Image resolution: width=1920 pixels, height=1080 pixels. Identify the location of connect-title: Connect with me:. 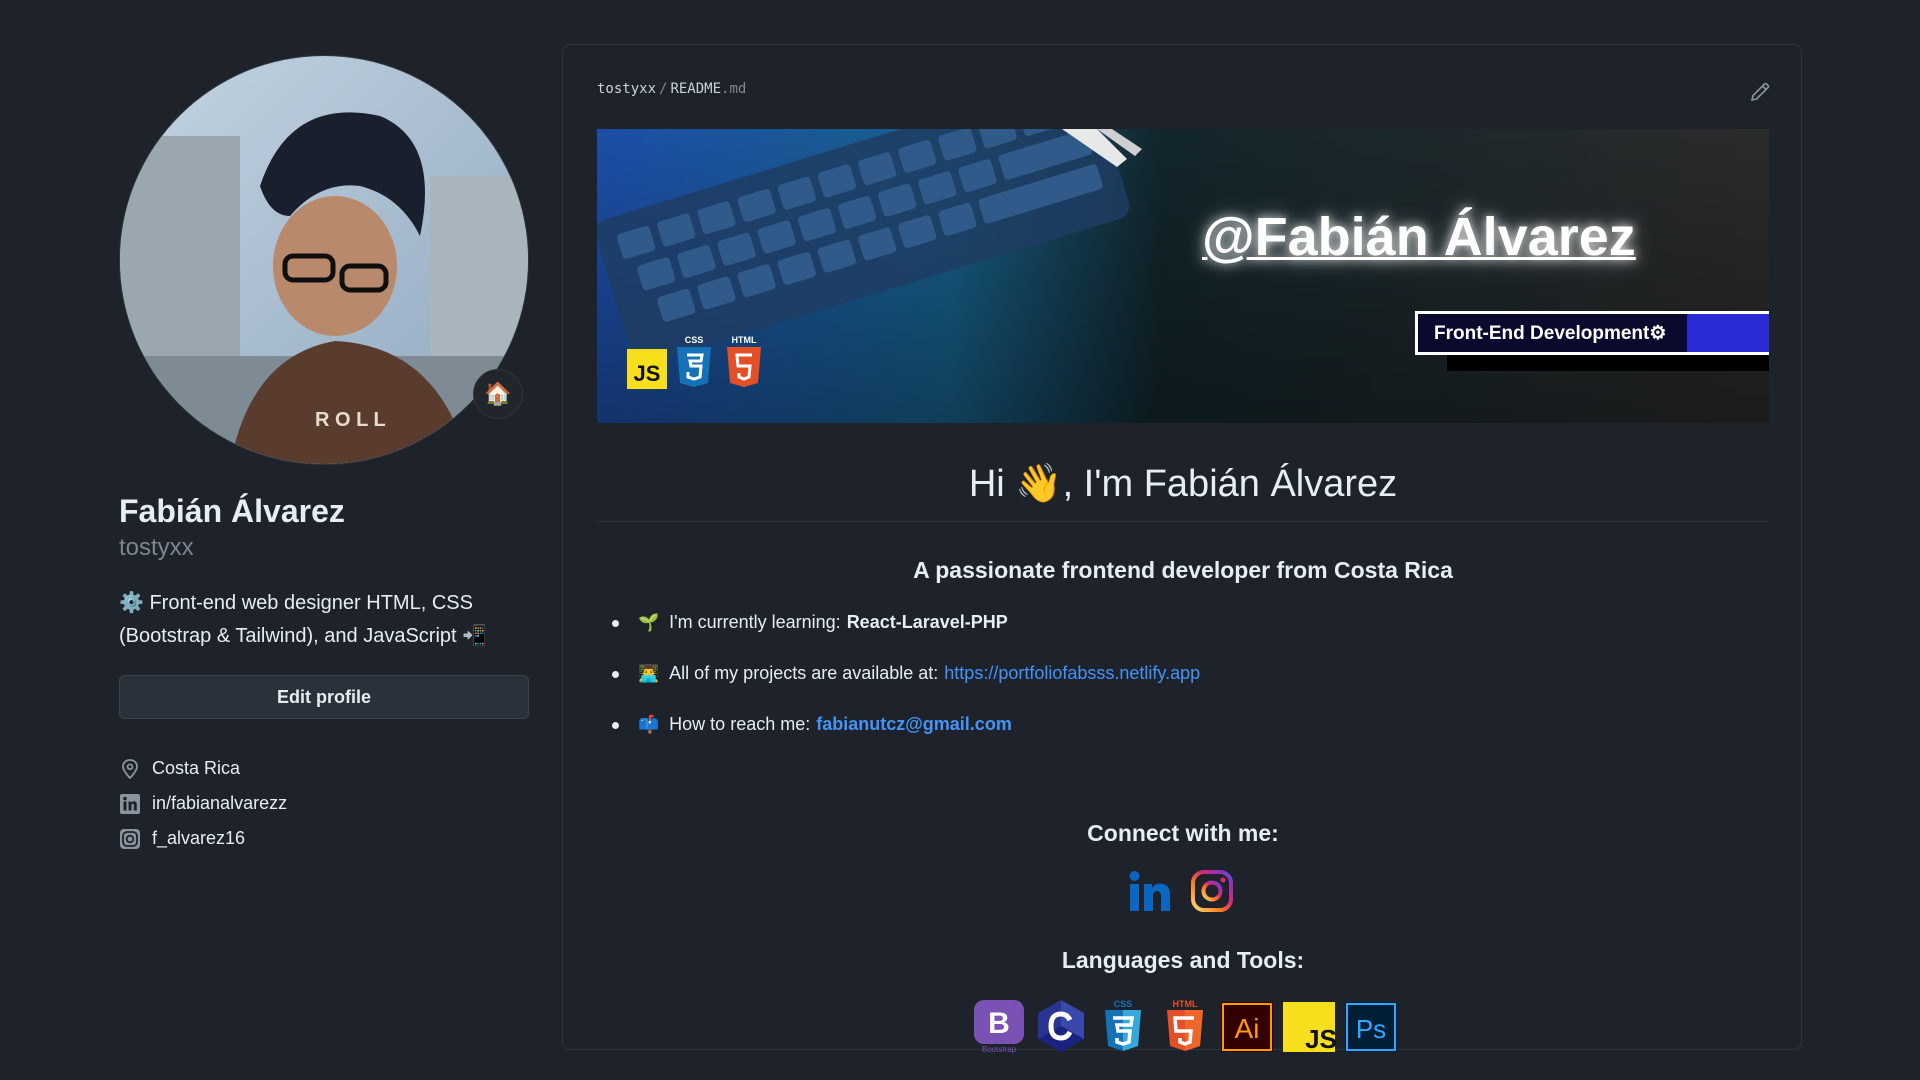
(1183, 833).